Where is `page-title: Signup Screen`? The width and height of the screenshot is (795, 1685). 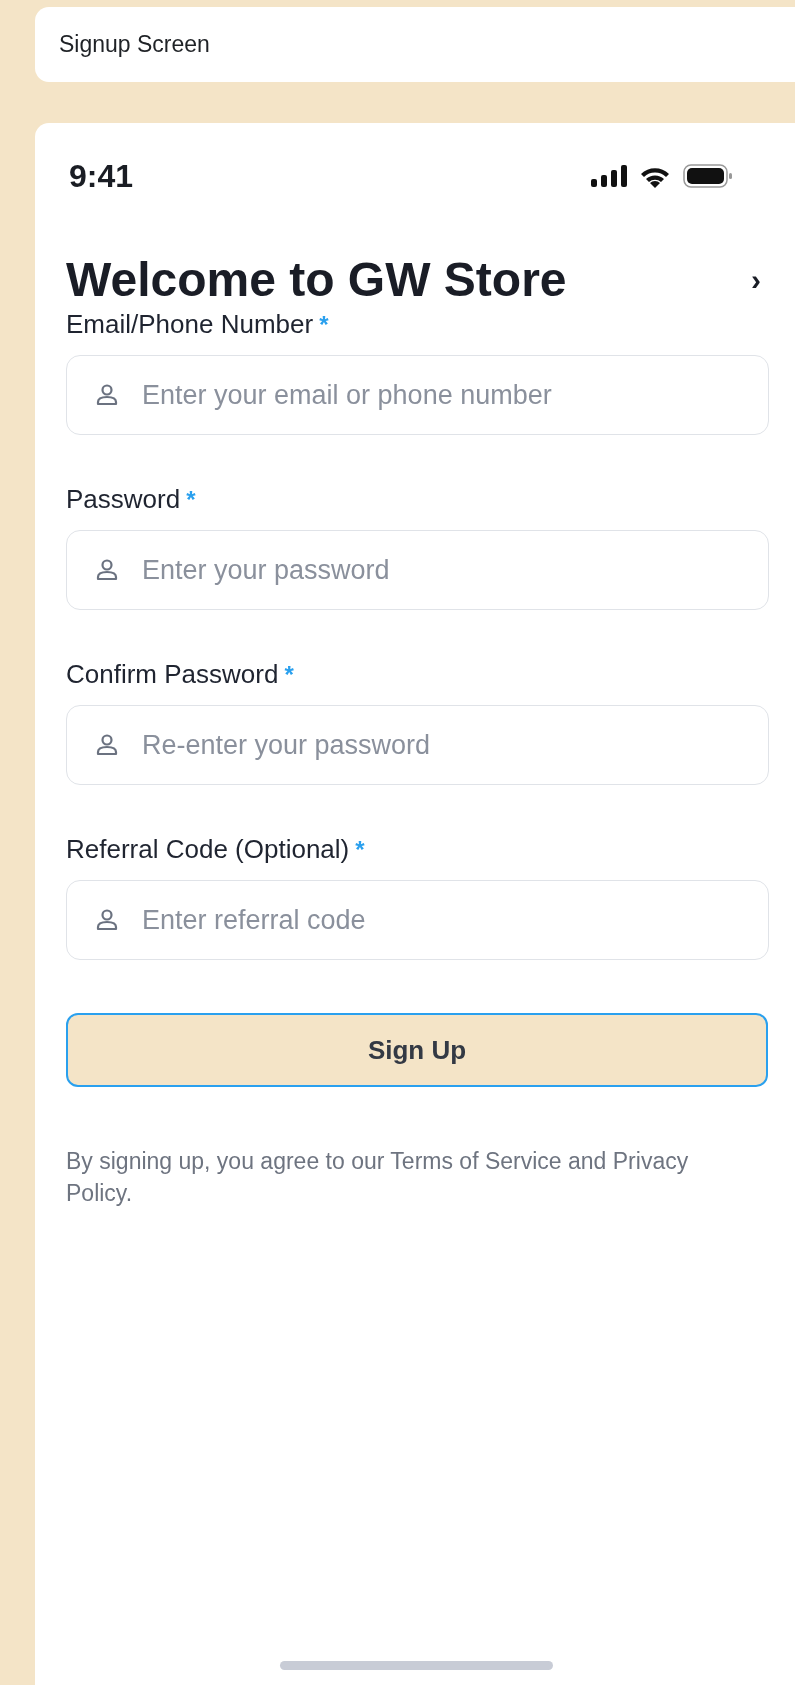
page-title: Signup Screen is located at coordinates (134, 44).